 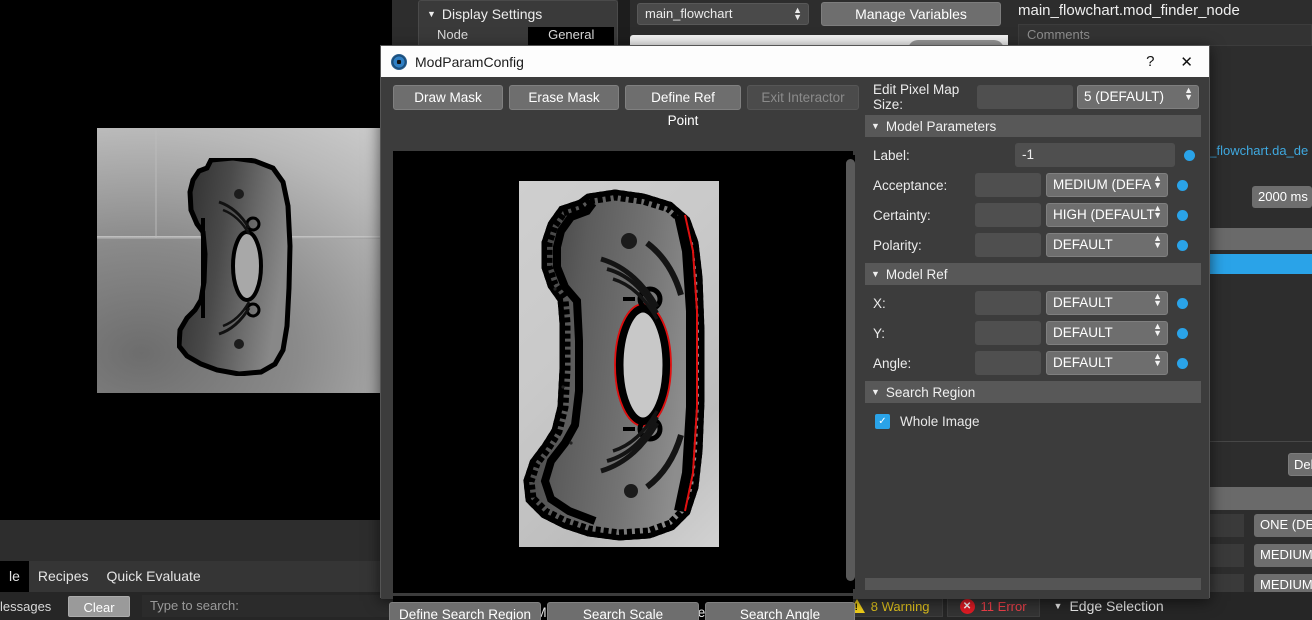 What do you see at coordinates (1095, 155) in the screenshot?
I see `label-input: -1` at bounding box center [1095, 155].